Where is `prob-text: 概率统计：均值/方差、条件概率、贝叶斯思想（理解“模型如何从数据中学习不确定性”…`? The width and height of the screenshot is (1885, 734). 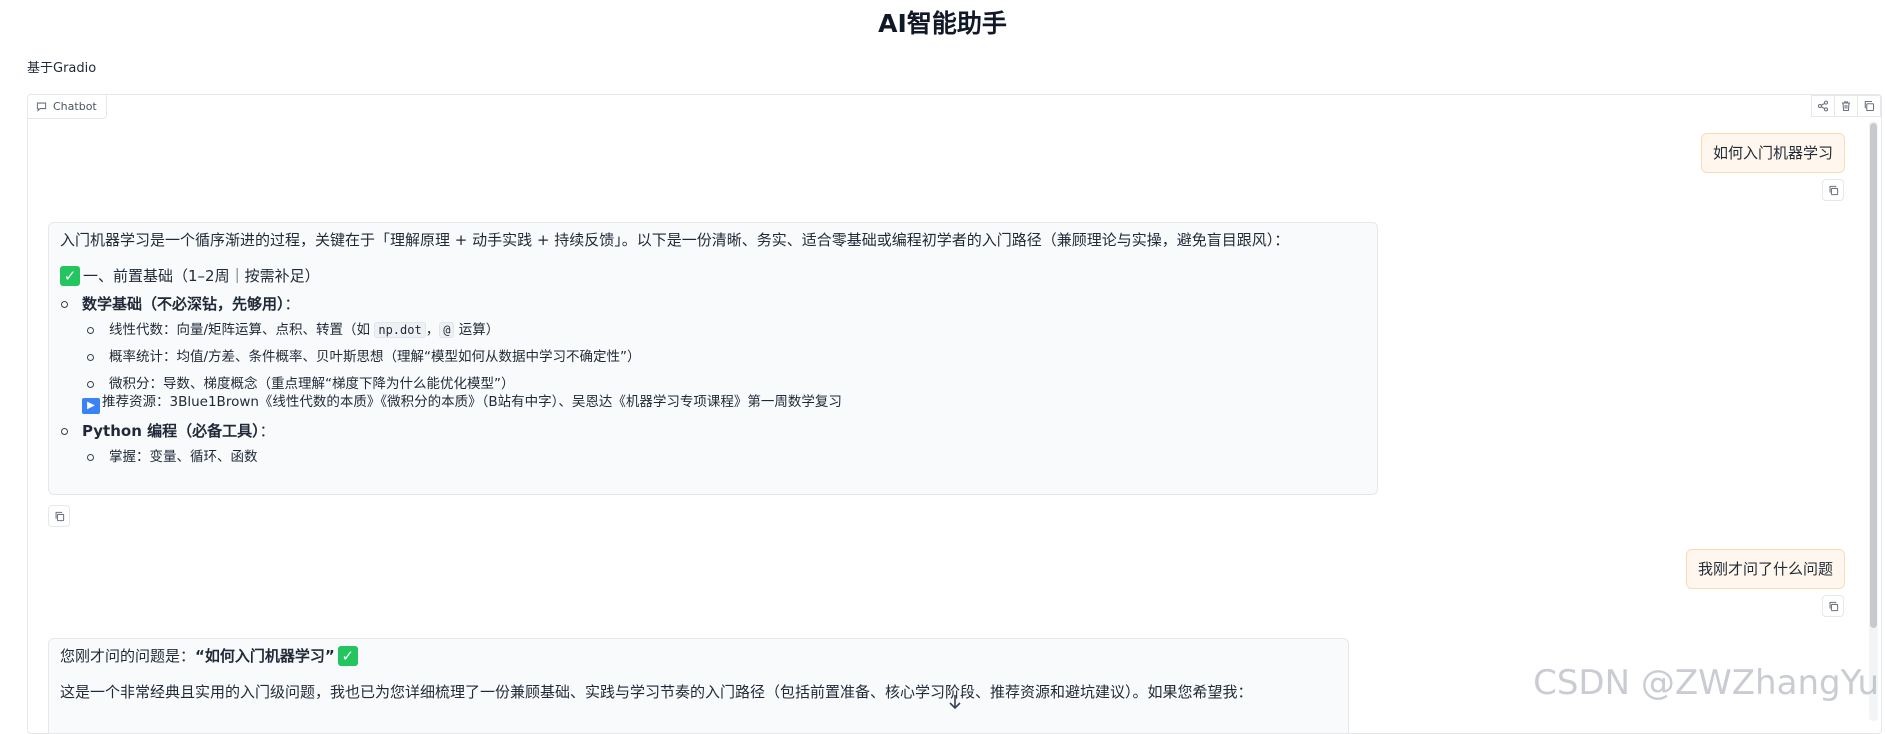 prob-text: 概率统计：均值/方差、条件概率、贝叶斯思想（理解“模型如何从数据中学习不确定性”… is located at coordinates (375, 357).